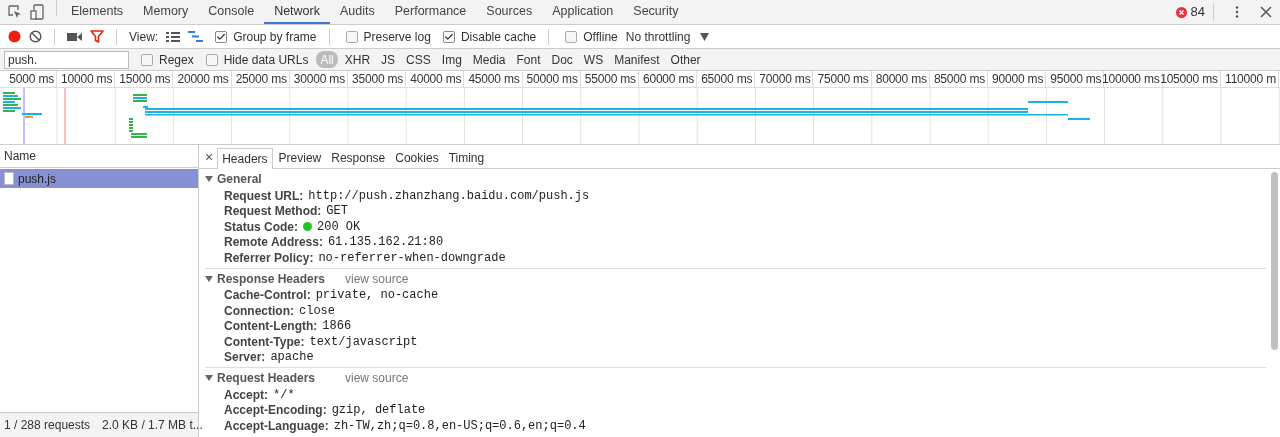 Image resolution: width=1280 pixels, height=437 pixels. Describe the element at coordinates (277, 179) in the screenshot. I see `section-title: General` at that location.